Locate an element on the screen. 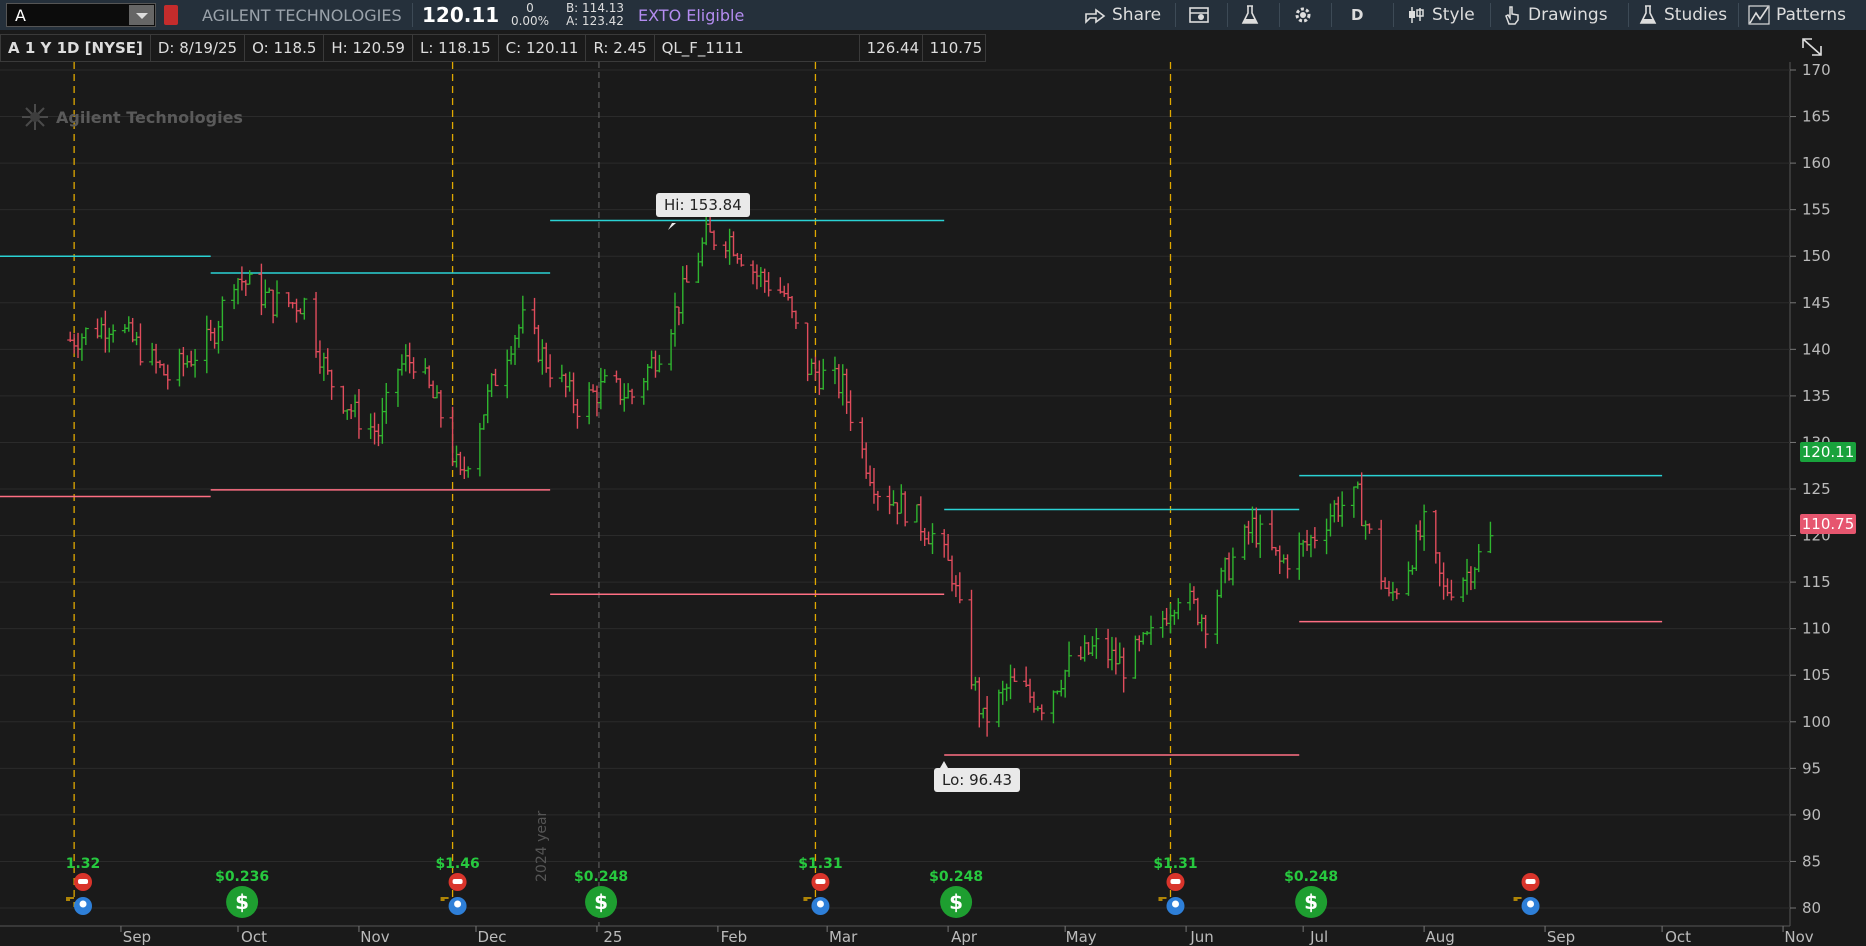 The width and height of the screenshot is (1866, 946). settings-button is located at coordinates (1306, 15).